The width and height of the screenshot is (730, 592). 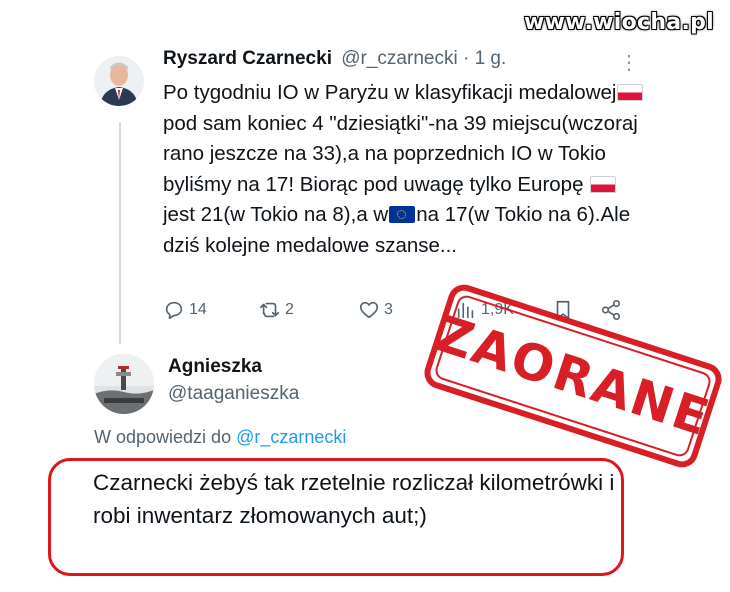 What do you see at coordinates (198, 309) in the screenshot?
I see `reply-count: 14` at bounding box center [198, 309].